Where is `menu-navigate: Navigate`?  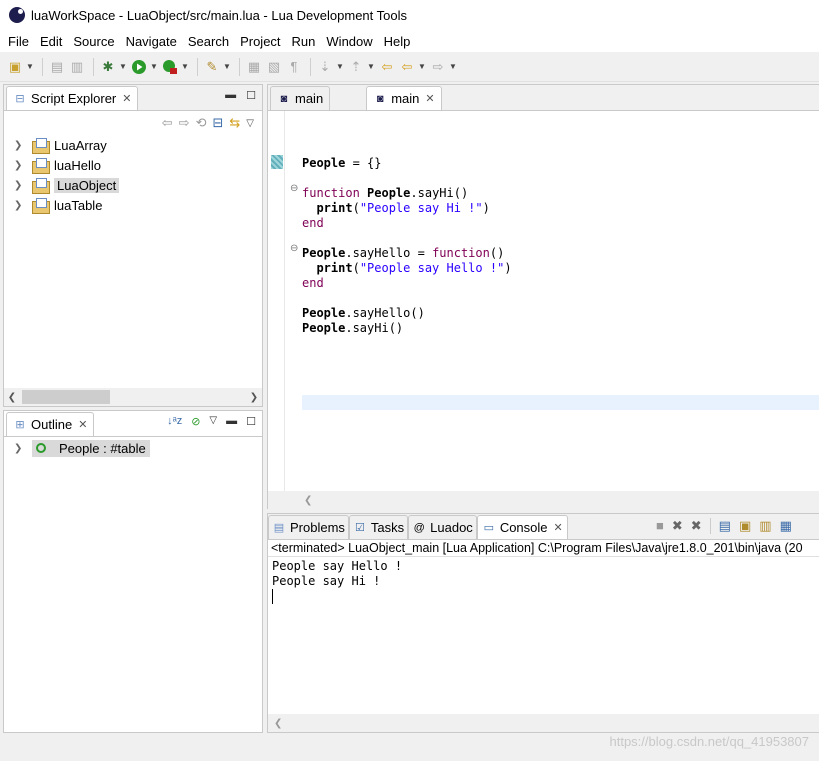 menu-navigate: Navigate is located at coordinates (151, 41).